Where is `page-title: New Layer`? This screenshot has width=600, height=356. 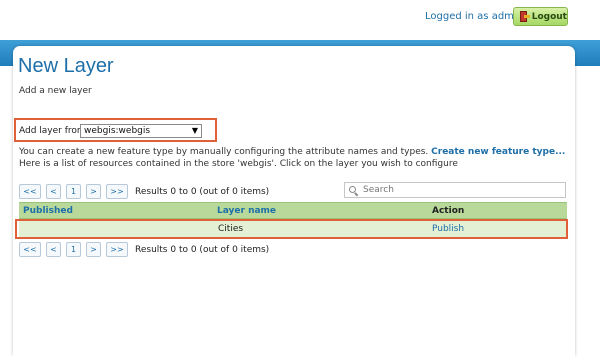 page-title: New Layer is located at coordinates (66, 66).